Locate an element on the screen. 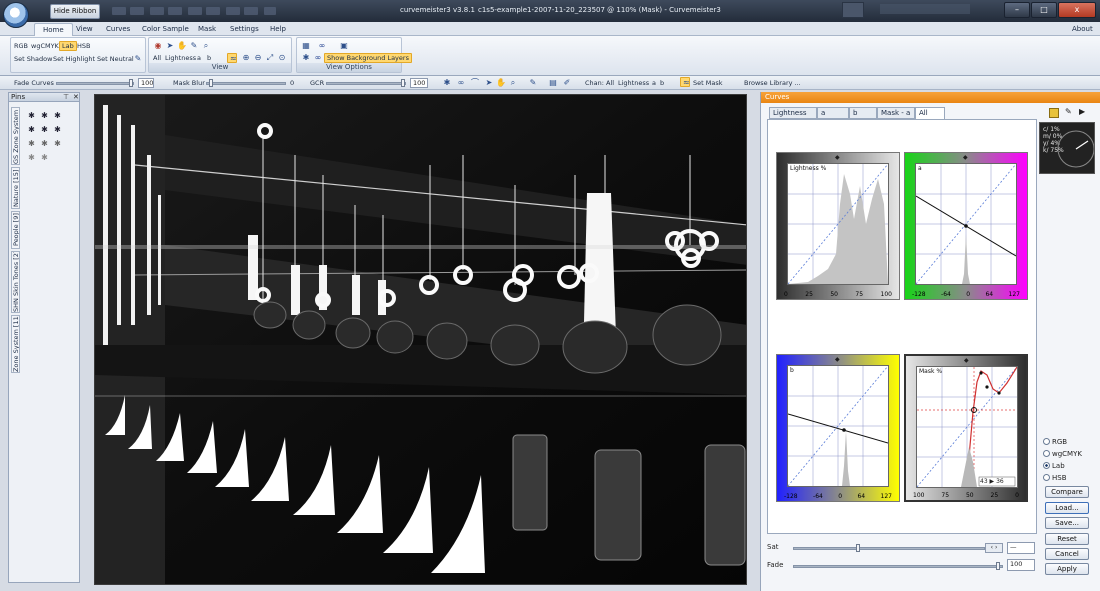 This screenshot has width=1100, height=591. qat-more-icon is located at coordinates (270, 11).